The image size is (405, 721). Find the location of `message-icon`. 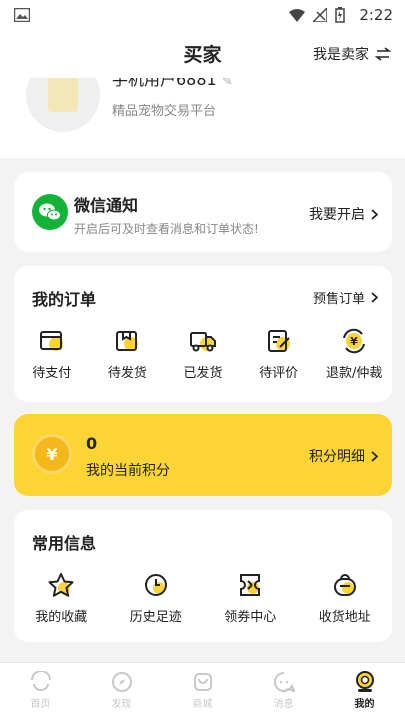

message-icon is located at coordinates (284, 682).